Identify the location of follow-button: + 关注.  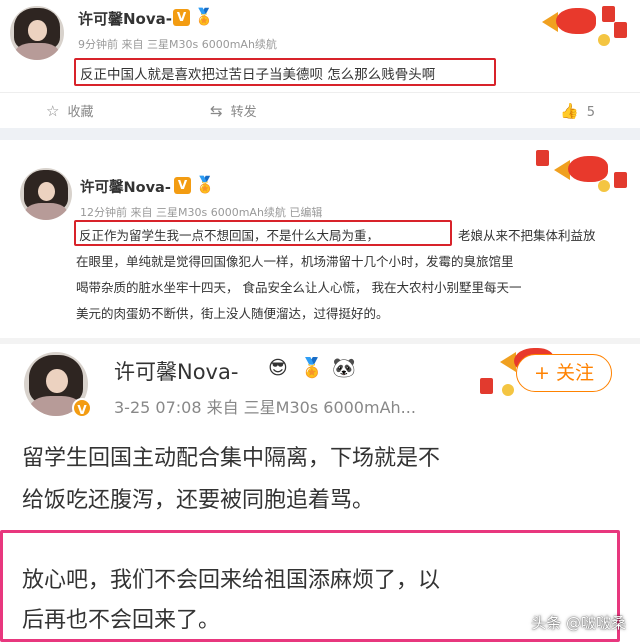
(564, 373).